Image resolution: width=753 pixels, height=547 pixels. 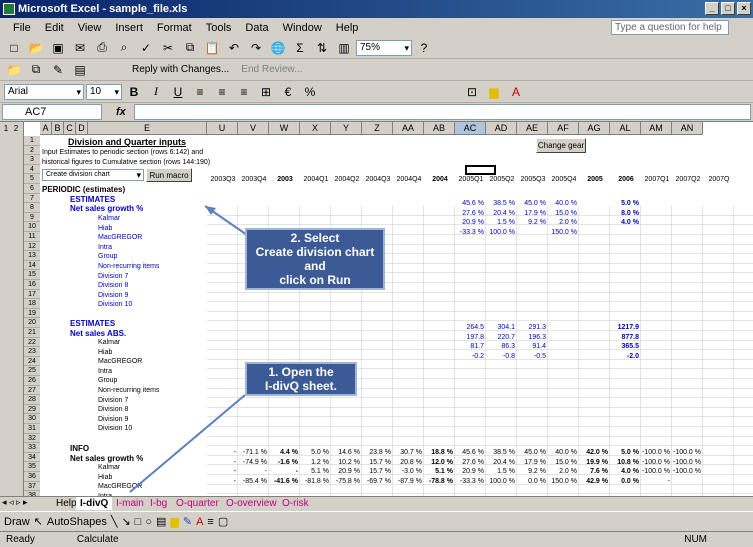 What do you see at coordinates (728, 8) in the screenshot?
I see `maximize-button: □` at bounding box center [728, 8].